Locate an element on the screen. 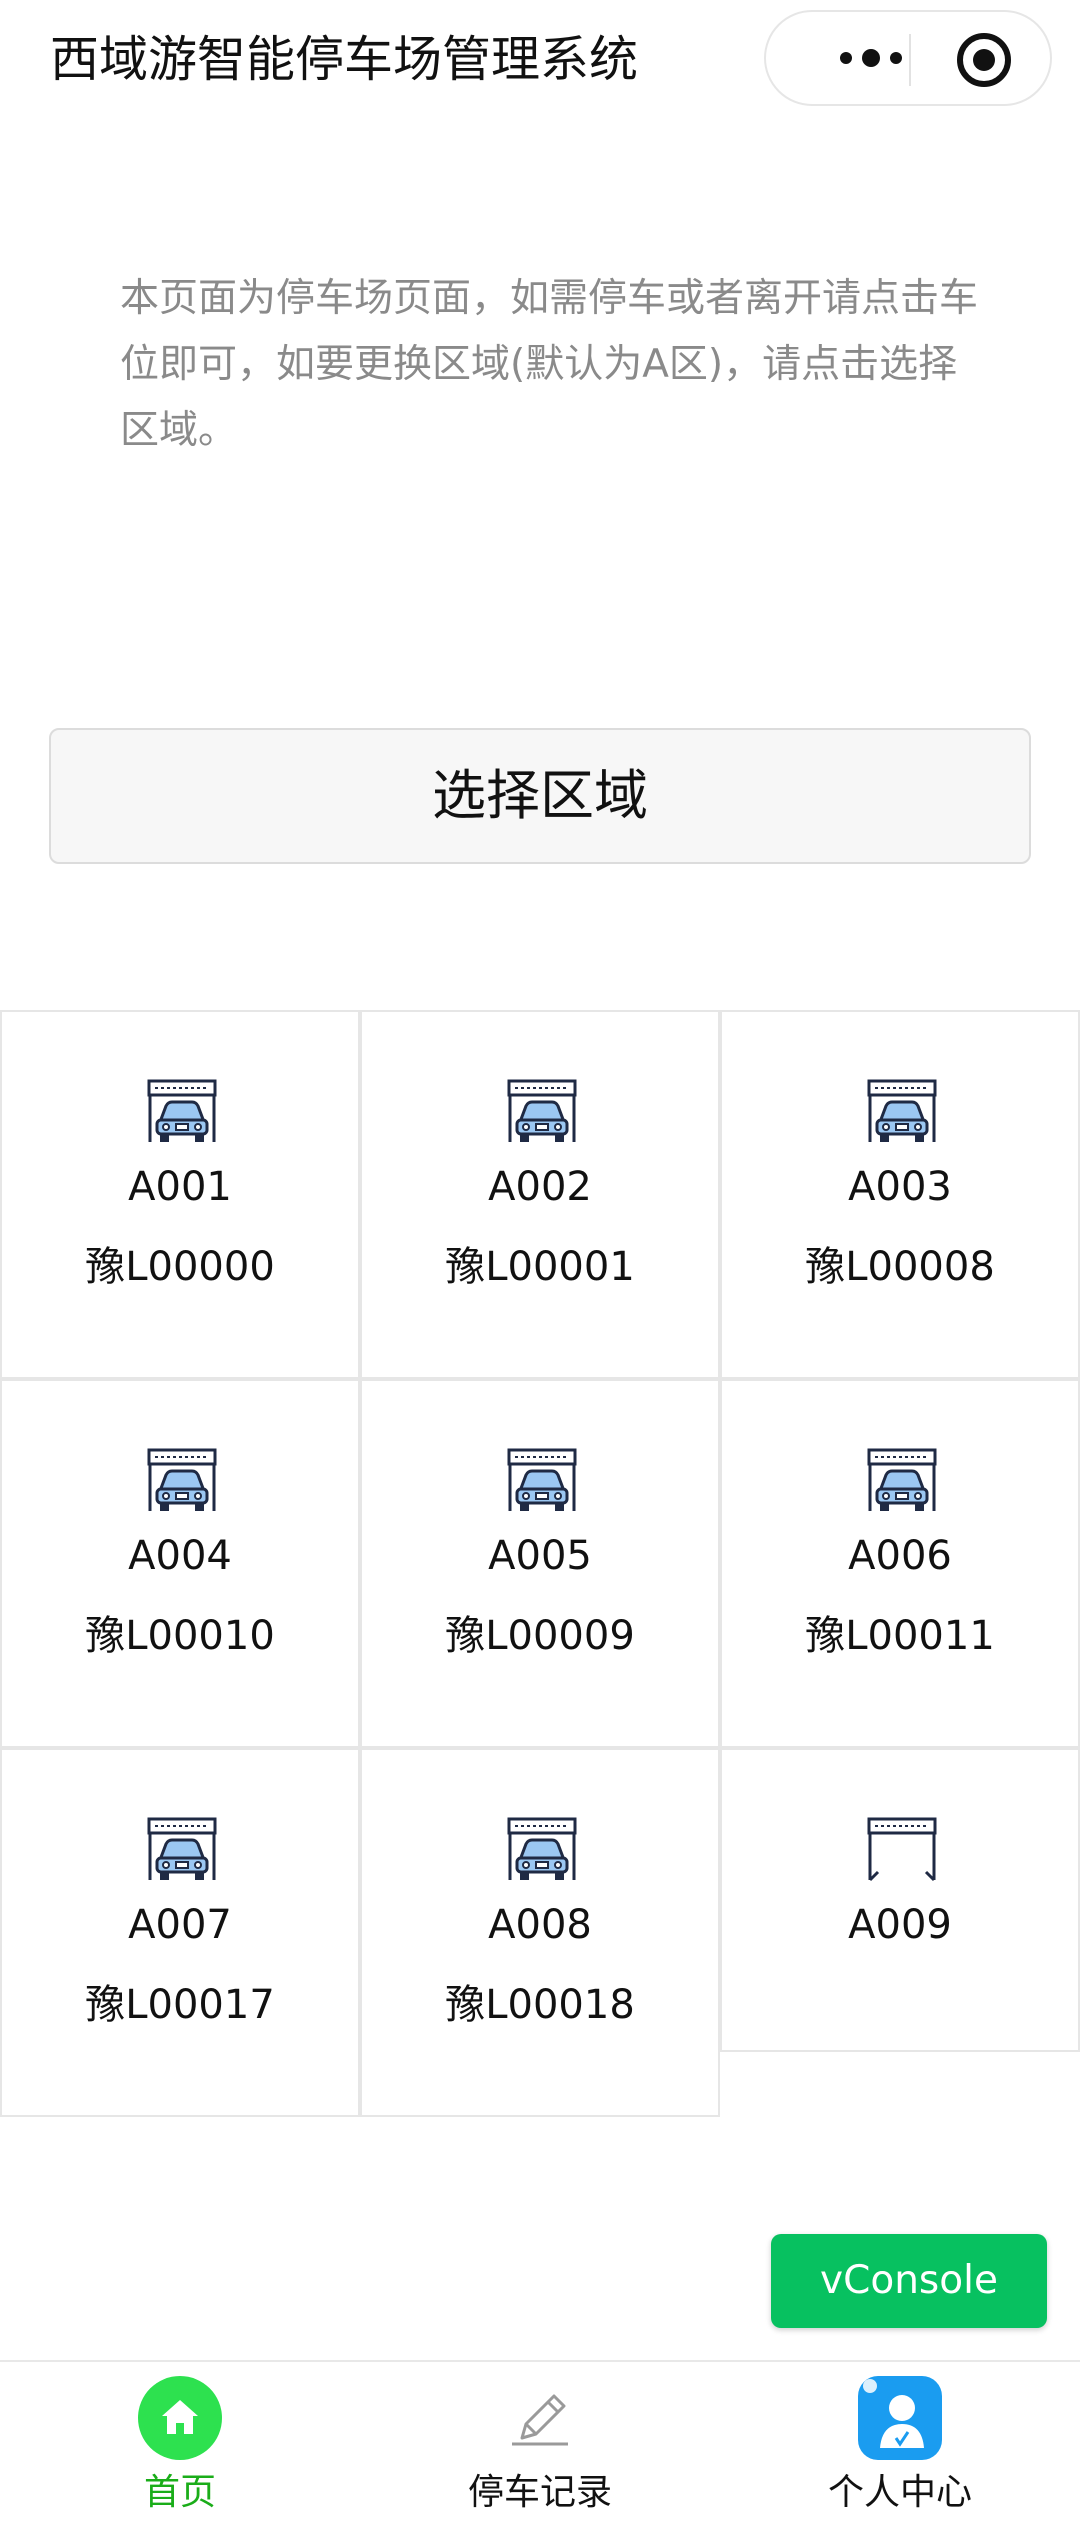  empty-garage-icon is located at coordinates (902, 1849).